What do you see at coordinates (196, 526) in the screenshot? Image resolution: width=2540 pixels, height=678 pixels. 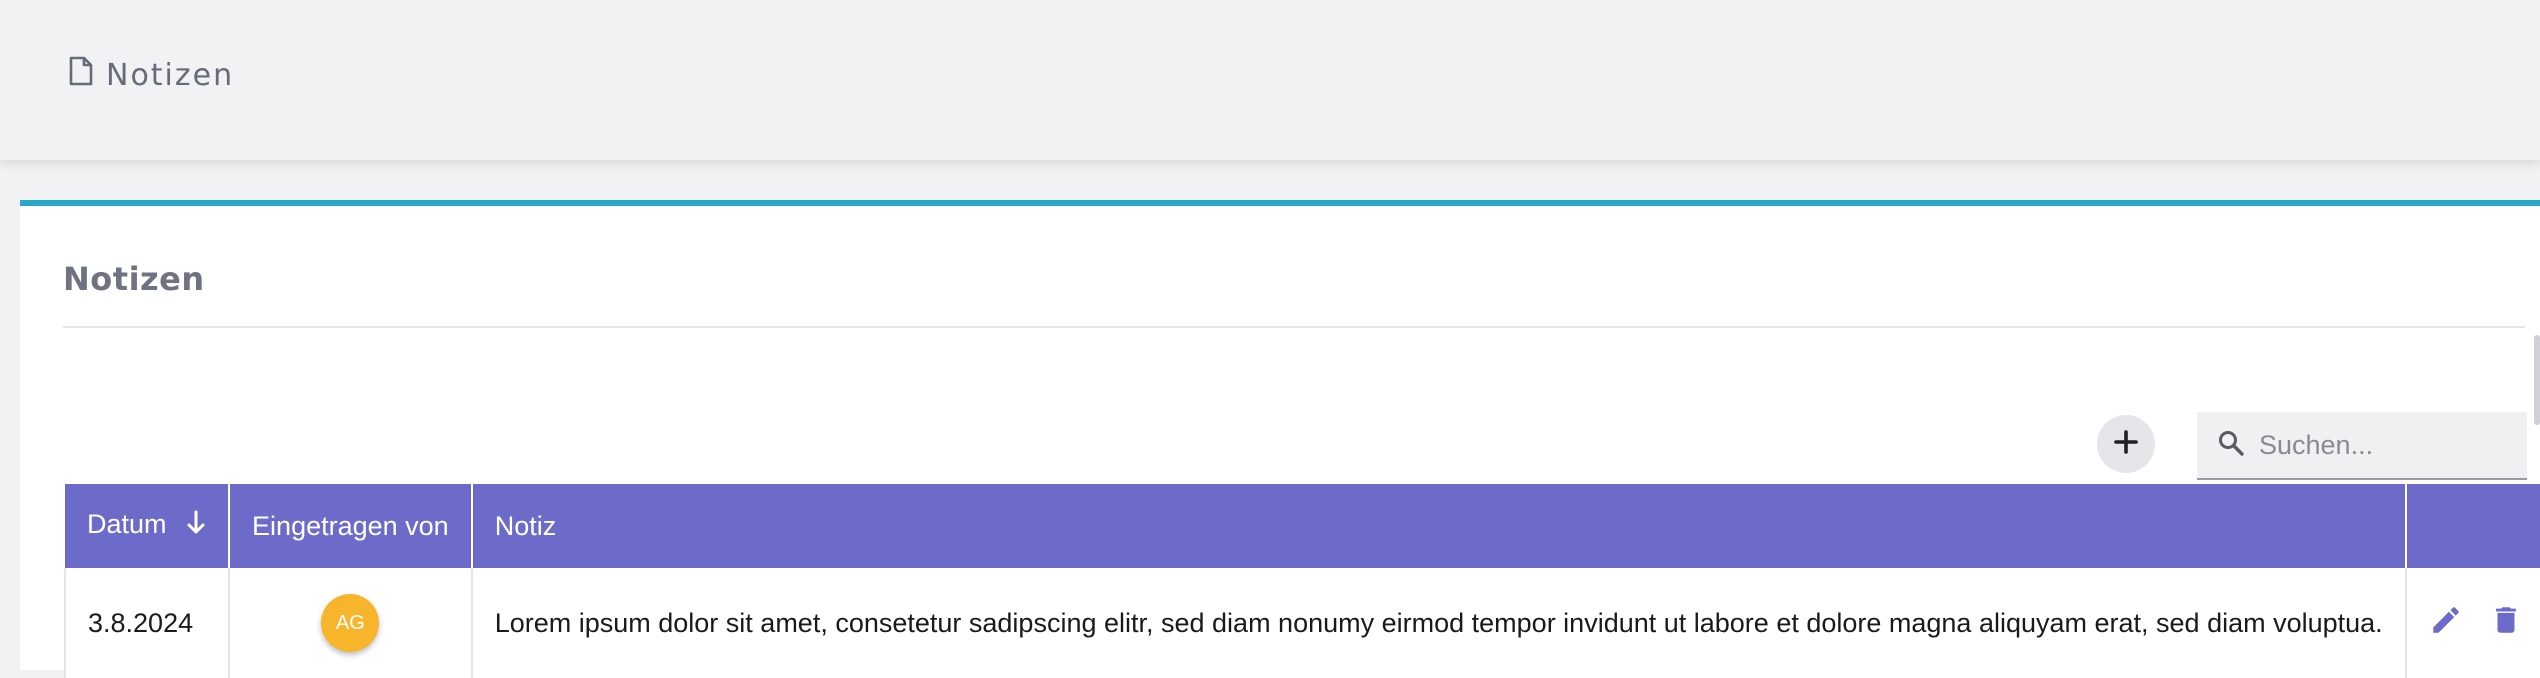 I see `sort-arrow-down-icon` at bounding box center [196, 526].